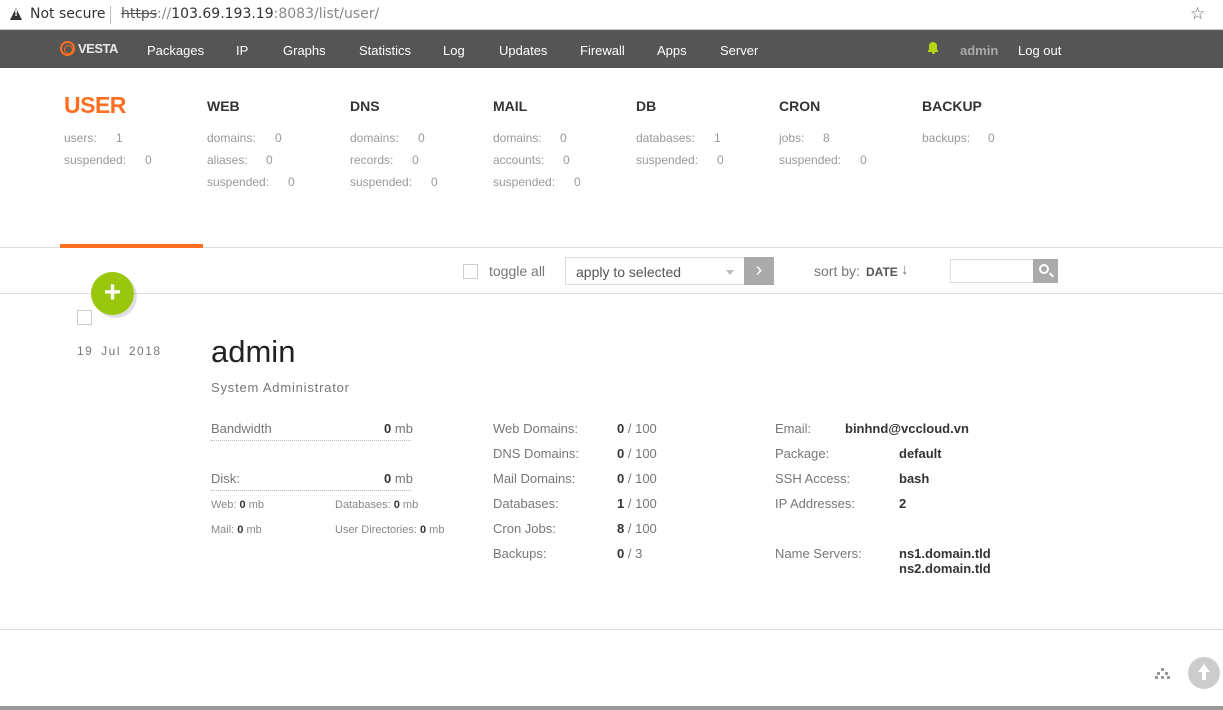 This screenshot has width=1223, height=710. Describe the element at coordinates (517, 271) in the screenshot. I see `toggle-all-label: toggle all` at that location.